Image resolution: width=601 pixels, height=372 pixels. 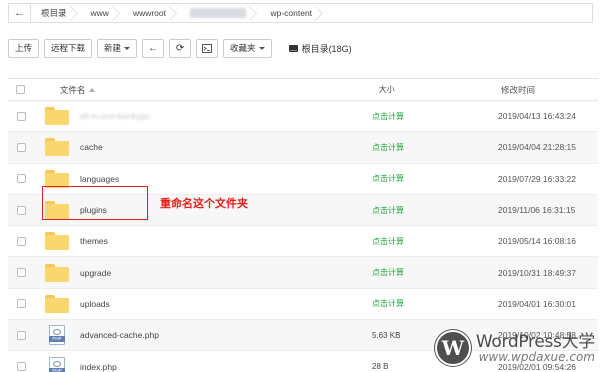 I want to click on modified-date: 2019/04/04 21:28:15, so click(x=537, y=147).